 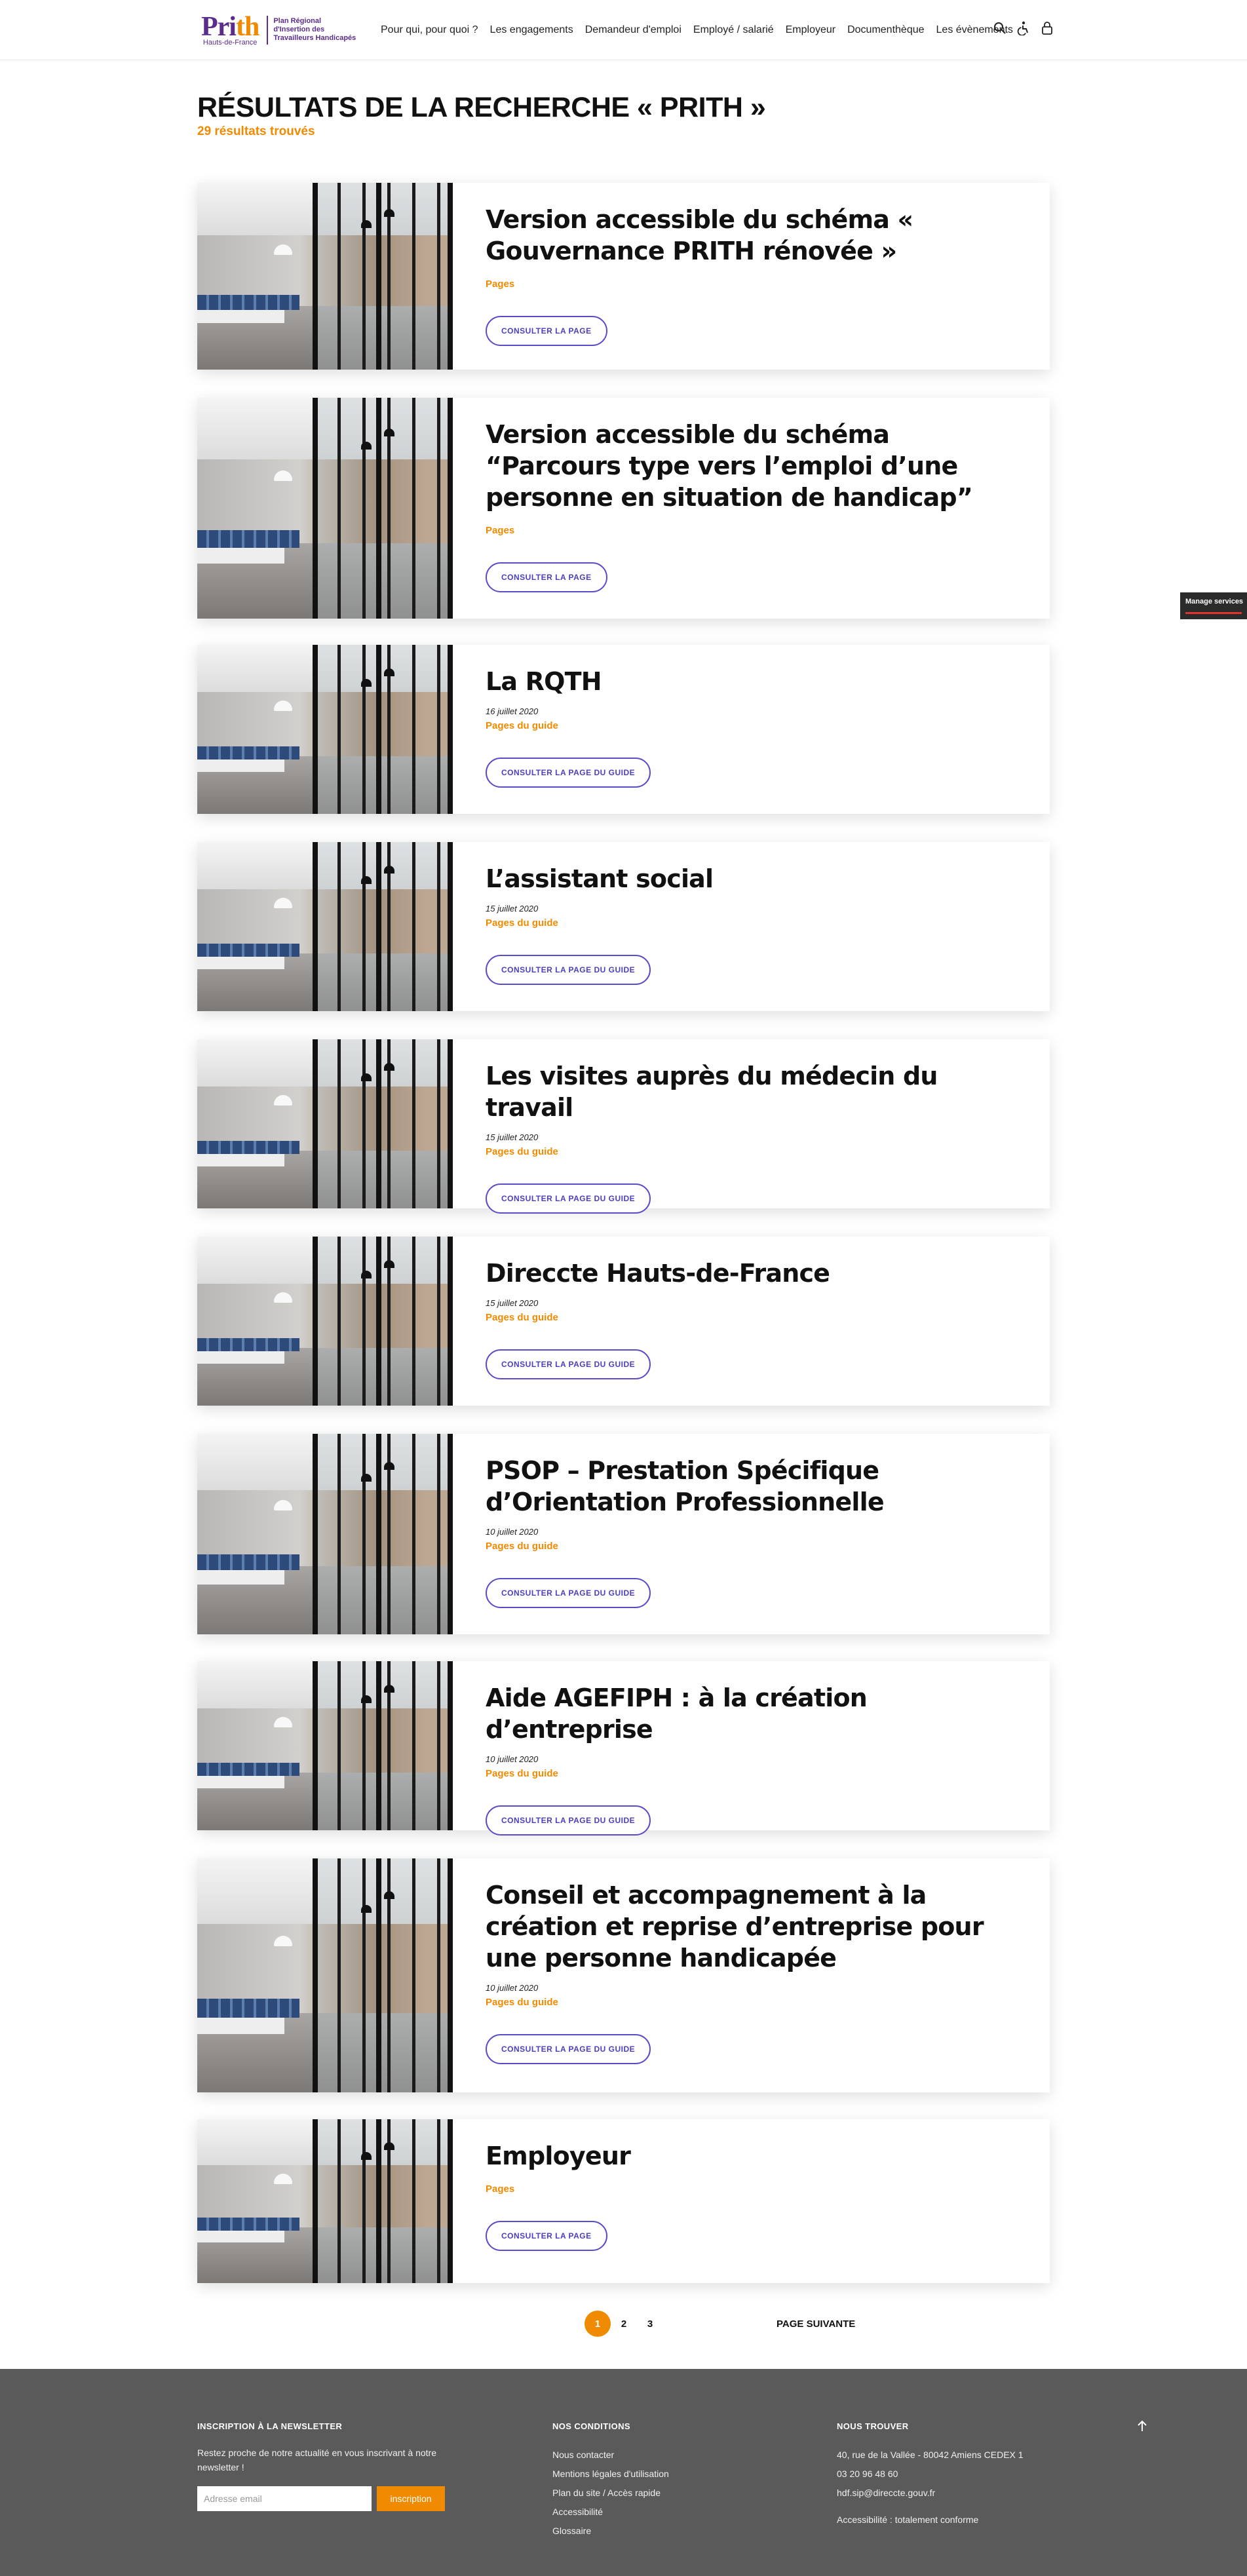 What do you see at coordinates (650, 2512) in the screenshot?
I see `footer-link-accessibility: Accessibilité` at bounding box center [650, 2512].